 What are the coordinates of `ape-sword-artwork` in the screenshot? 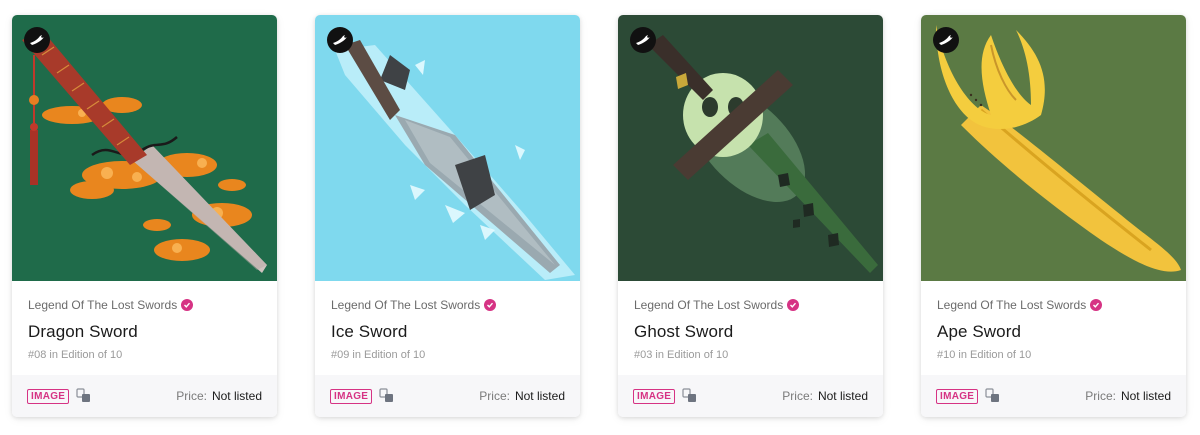 It's located at (1053, 148).